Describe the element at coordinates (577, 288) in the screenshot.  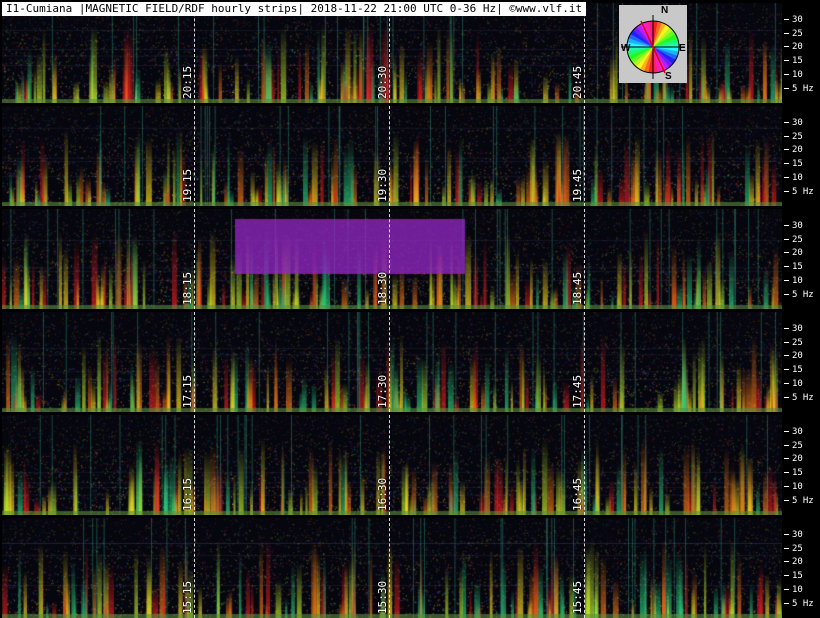
I see `time-label-1845: 18:45` at that location.